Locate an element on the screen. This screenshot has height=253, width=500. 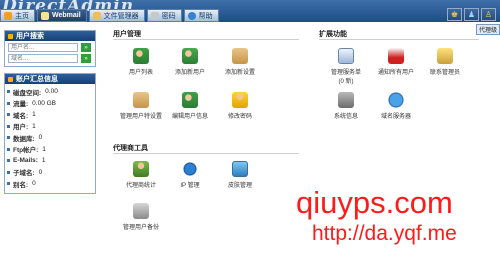
stat-emails: E-Mails: 1 is located at coordinates (50, 161).